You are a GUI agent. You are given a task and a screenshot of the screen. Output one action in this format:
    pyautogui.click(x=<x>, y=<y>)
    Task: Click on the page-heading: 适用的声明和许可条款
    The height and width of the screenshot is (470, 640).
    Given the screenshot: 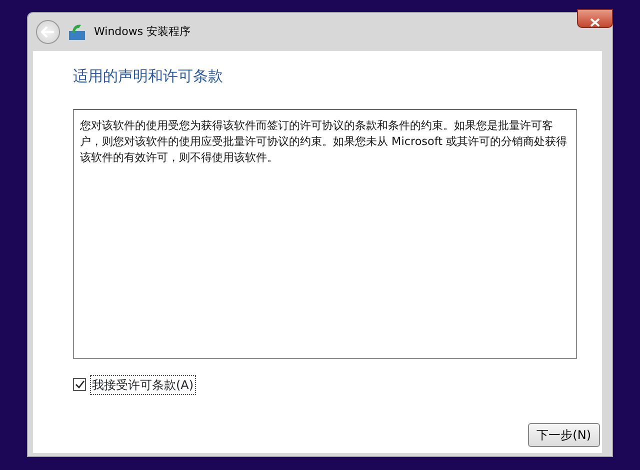 What is the action you would take?
    pyautogui.click(x=148, y=76)
    